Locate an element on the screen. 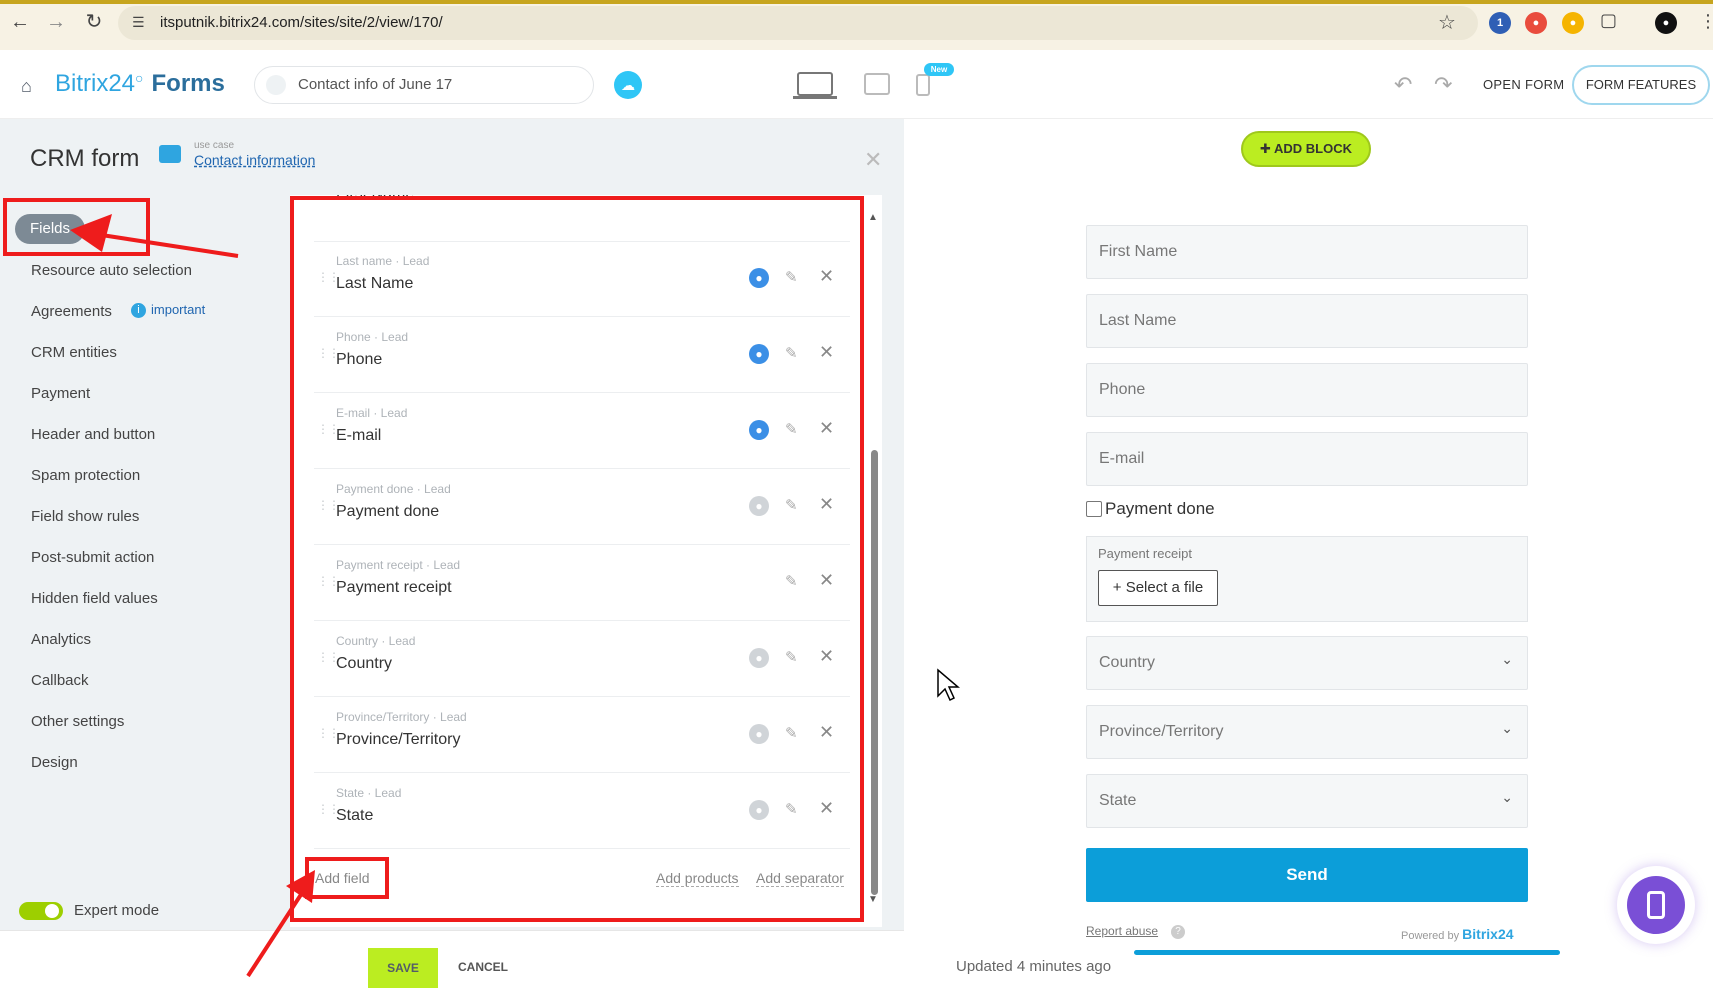  mouse-cursor-icon is located at coordinates (948, 685).